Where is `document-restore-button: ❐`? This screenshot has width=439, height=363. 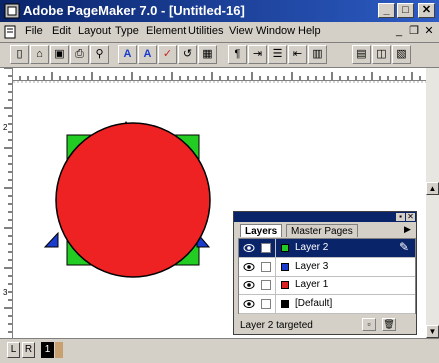 document-restore-button: ❐ is located at coordinates (414, 32).